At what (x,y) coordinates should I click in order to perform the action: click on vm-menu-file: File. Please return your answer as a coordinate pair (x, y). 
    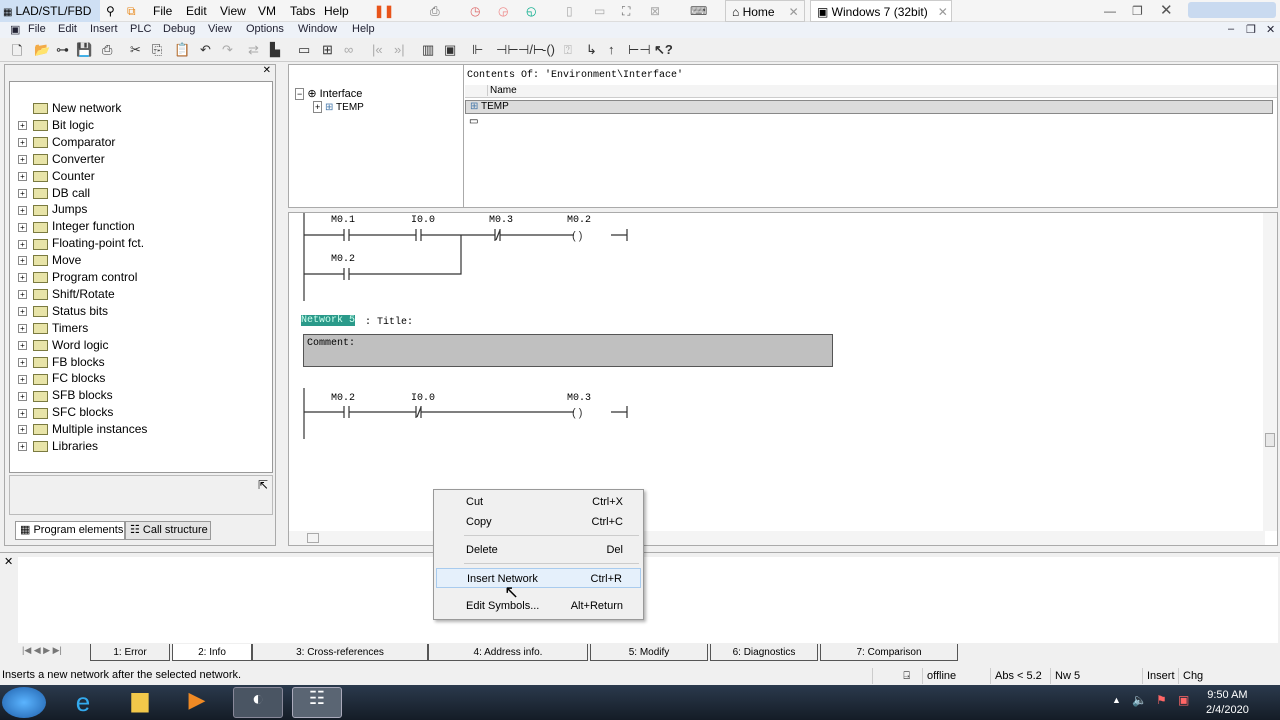
    Looking at the image, I should click on (162, 11).